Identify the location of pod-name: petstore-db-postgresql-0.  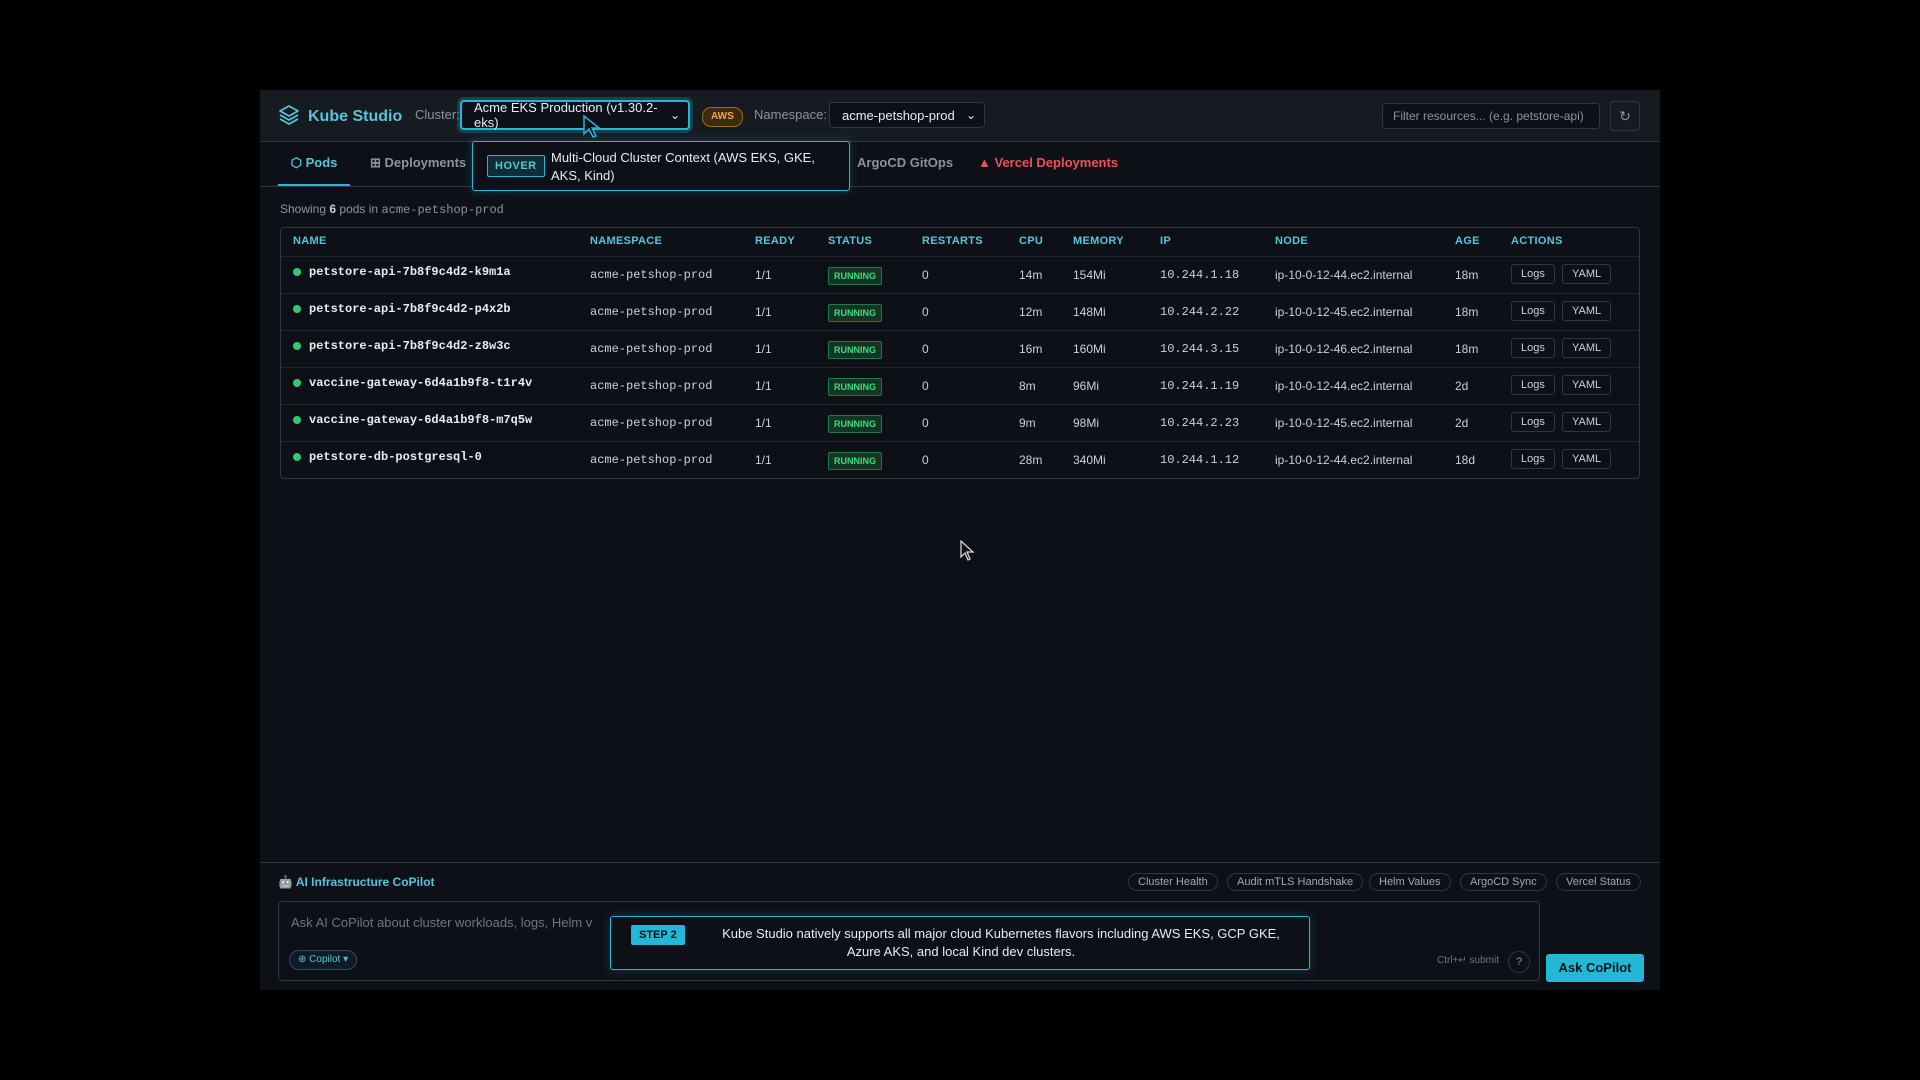
(395, 457).